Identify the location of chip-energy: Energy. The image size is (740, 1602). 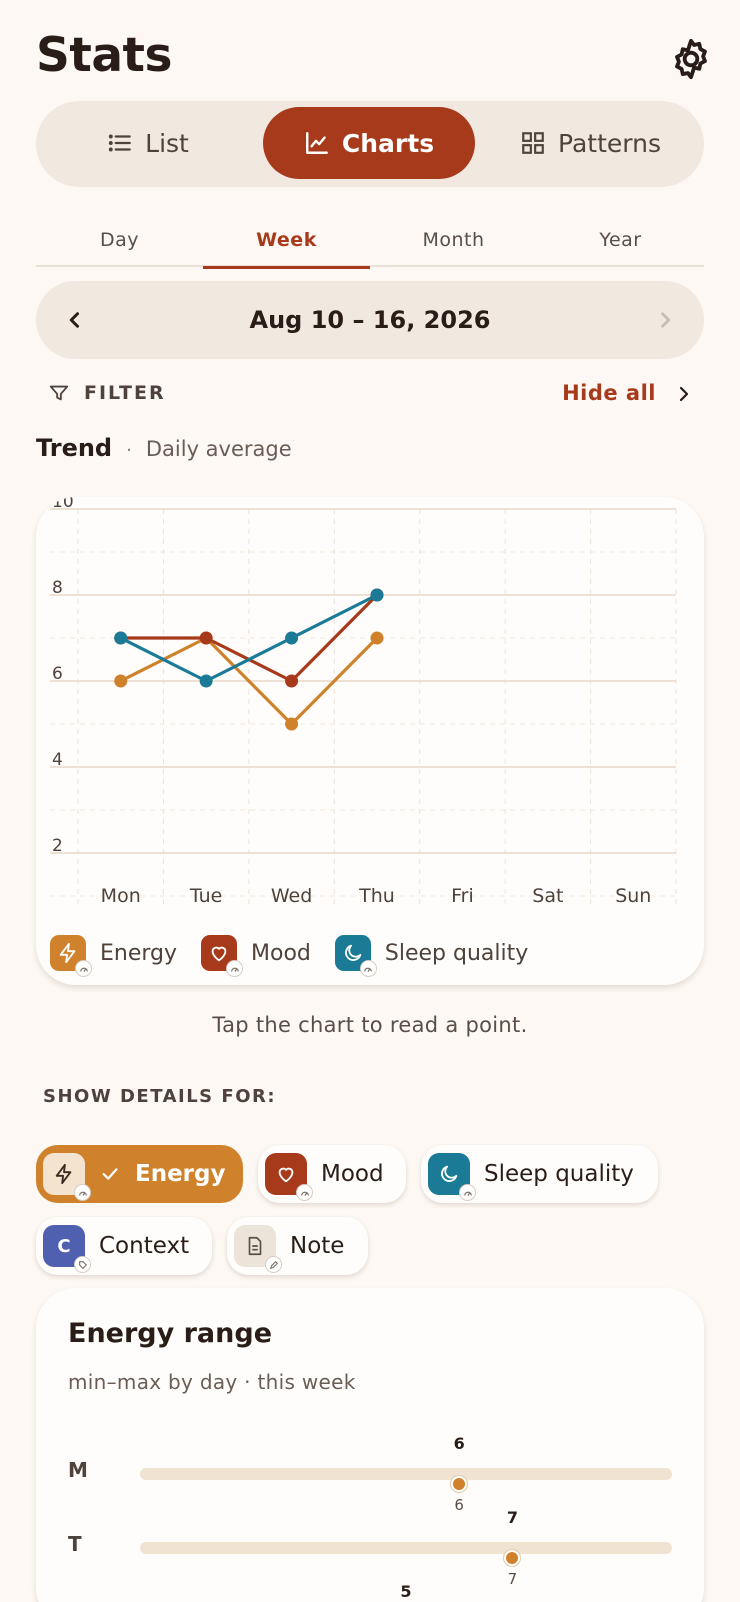
(139, 1174).